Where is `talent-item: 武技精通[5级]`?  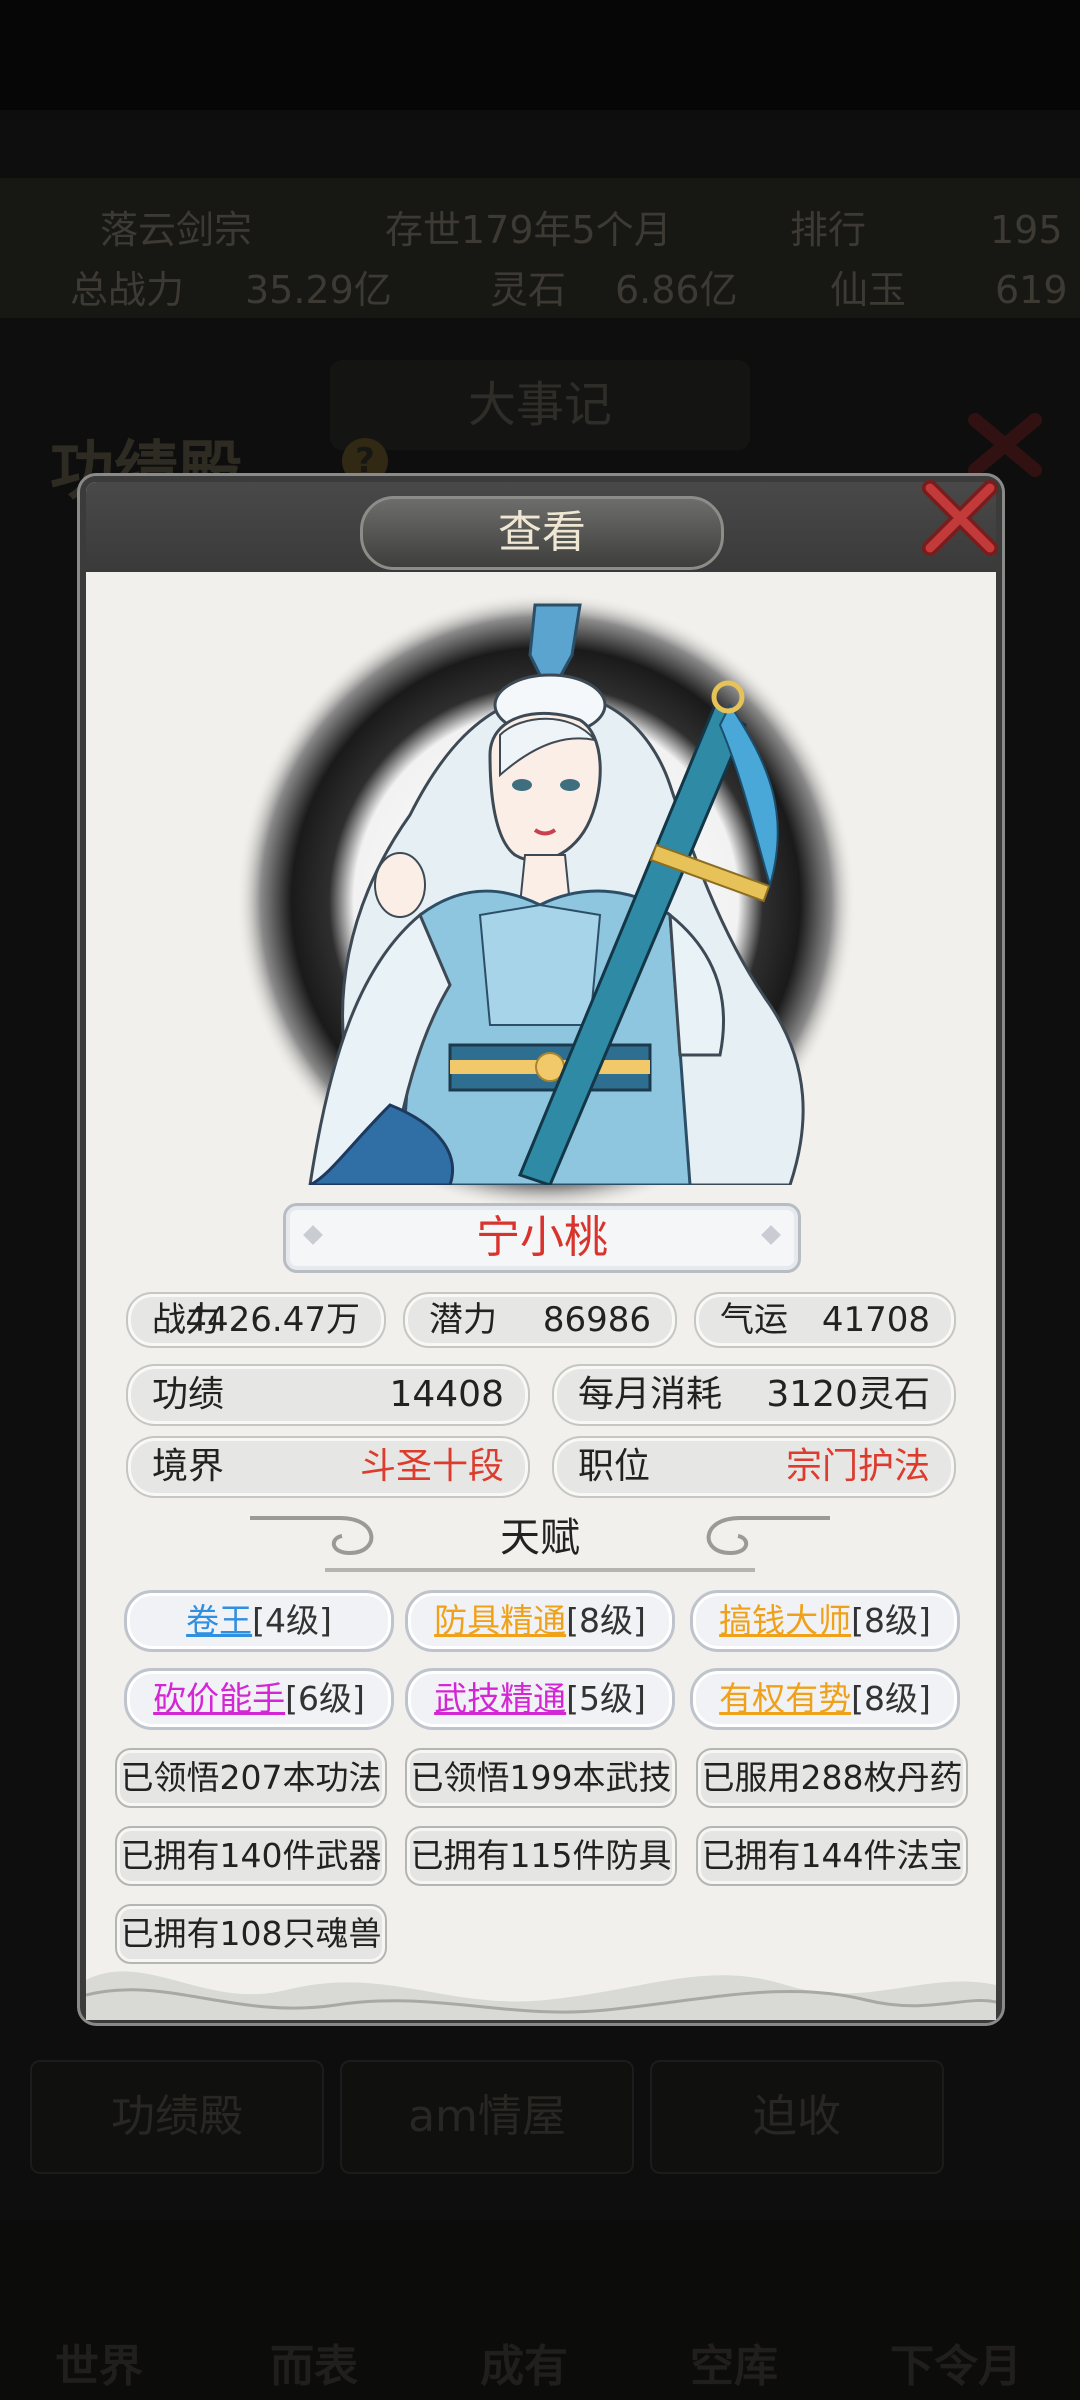
talent-item: 武技精通[5级] is located at coordinates (540, 1699).